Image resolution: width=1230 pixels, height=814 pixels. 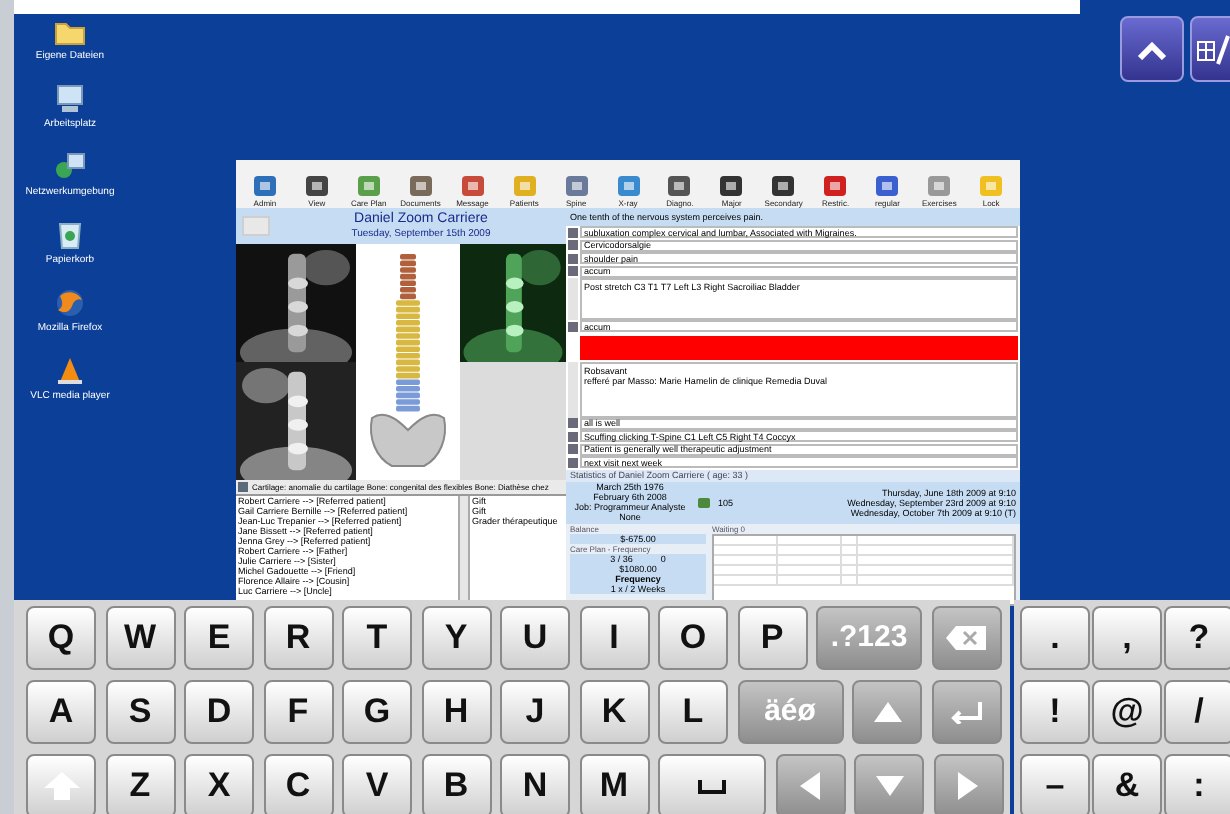 I want to click on trash-icon, so click(x=70, y=235).